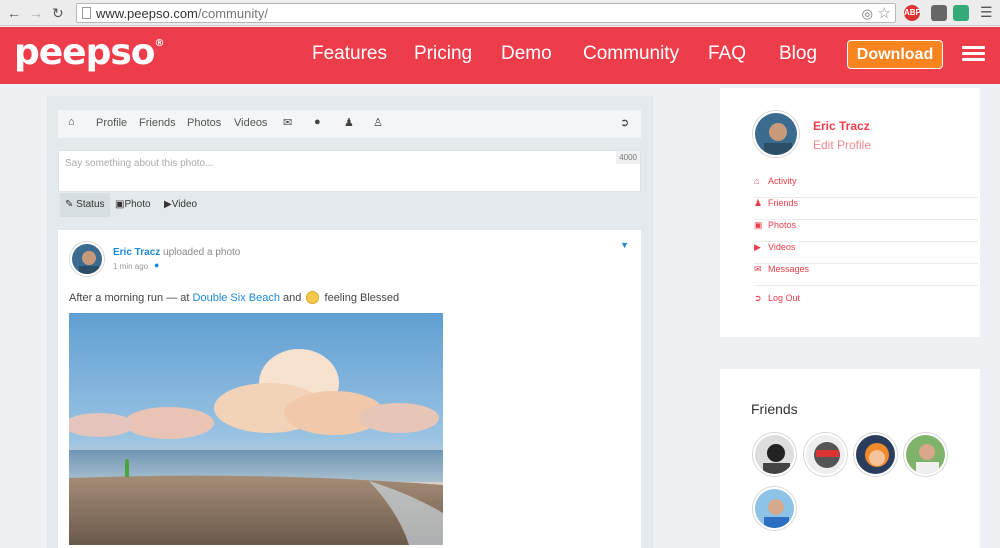 This screenshot has height=548, width=1000. Describe the element at coordinates (631, 54) in the screenshot. I see `nav-community: Community` at that location.